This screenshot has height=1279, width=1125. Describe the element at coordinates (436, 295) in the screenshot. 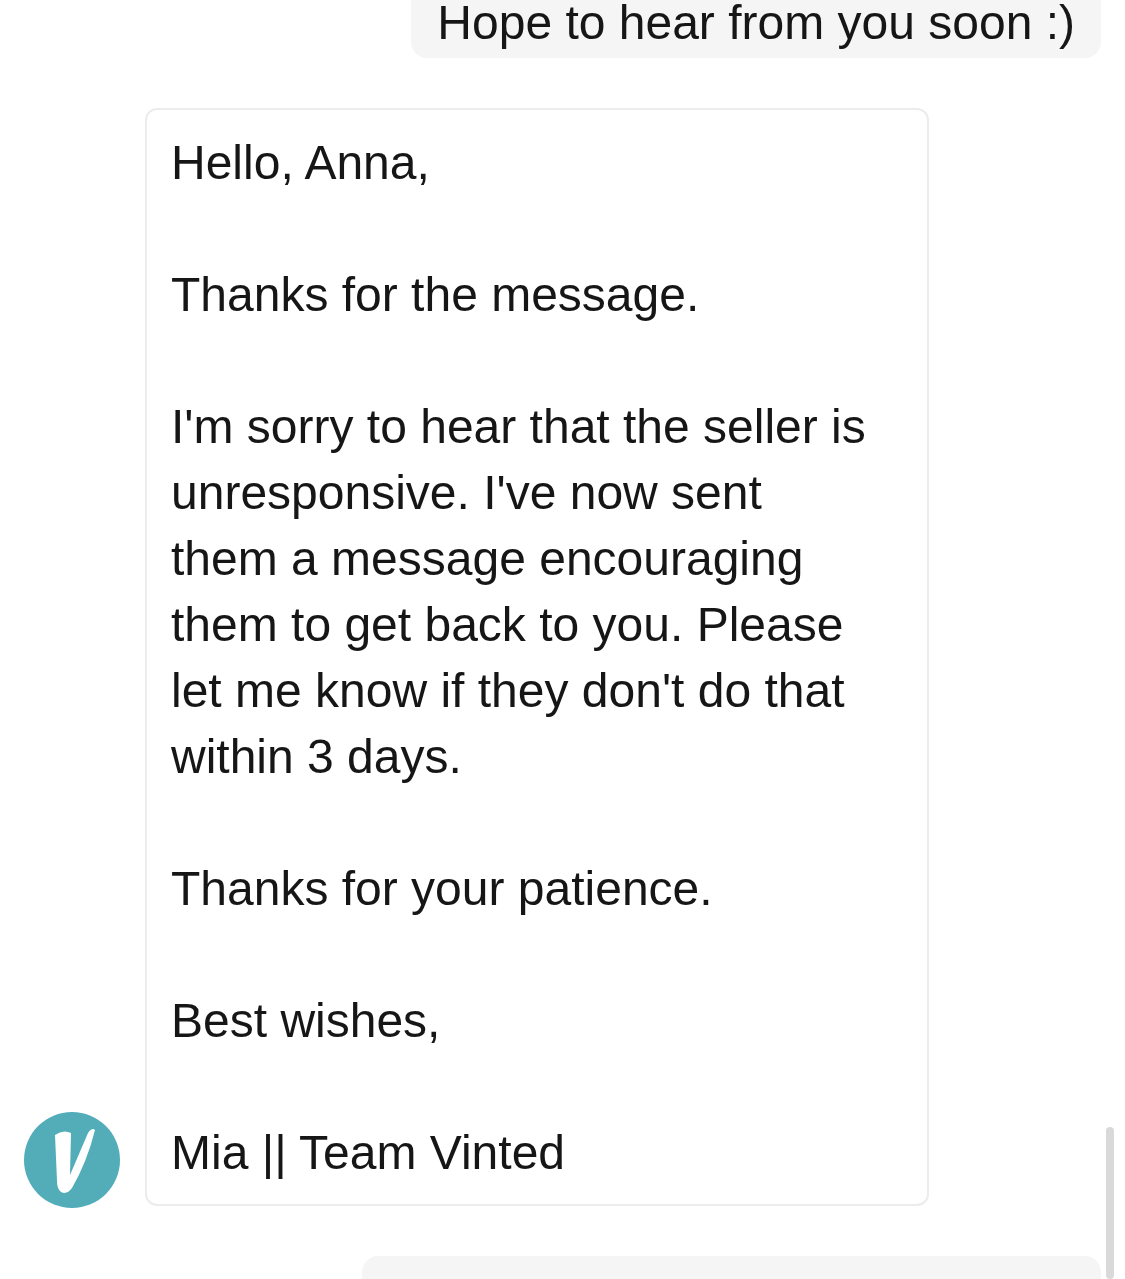

I see `message-paragraph: Thanks for the message.` at that location.